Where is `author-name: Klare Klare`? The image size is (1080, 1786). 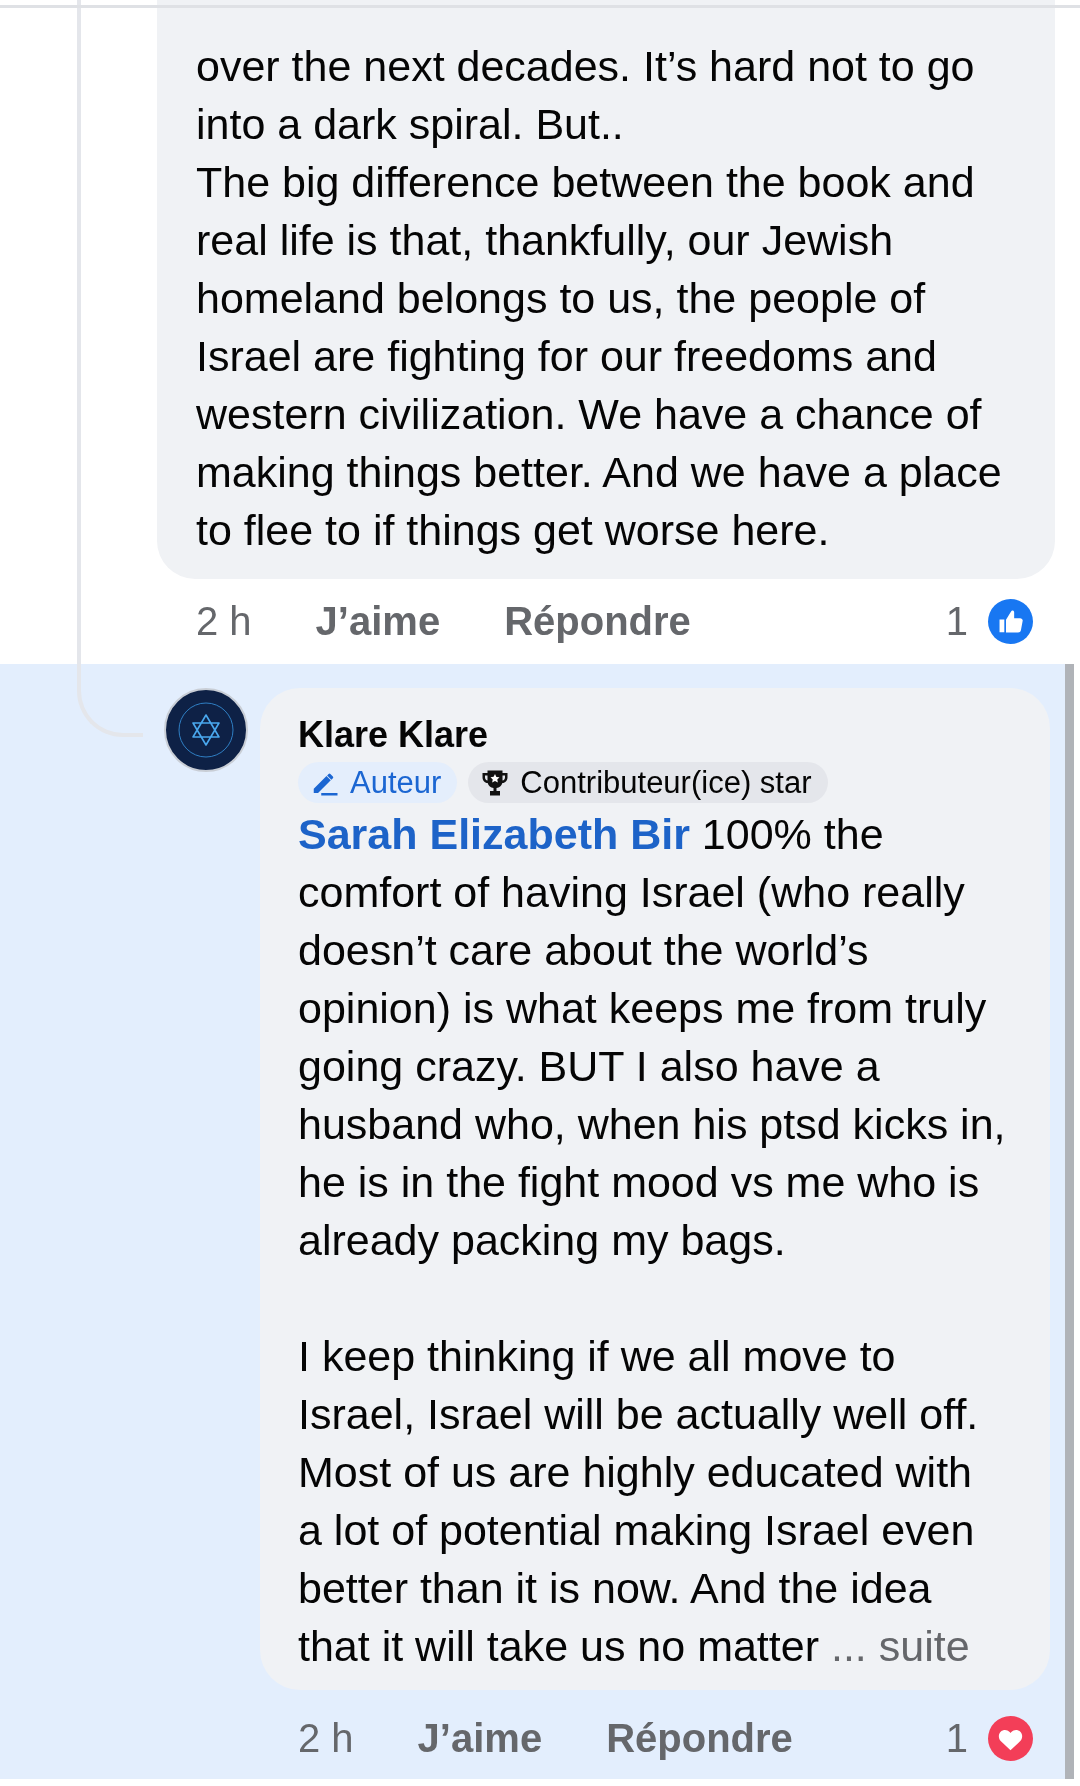 author-name: Klare Klare is located at coordinates (669, 735).